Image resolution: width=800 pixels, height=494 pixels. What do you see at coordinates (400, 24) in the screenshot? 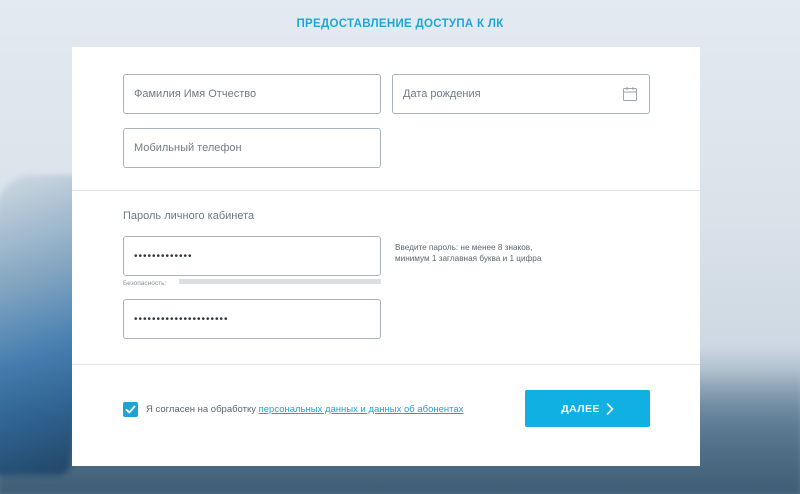
I see `page-title: ПРЕДОСТАВЛЕНИЕ ДОСТУПА К ЛК` at bounding box center [400, 24].